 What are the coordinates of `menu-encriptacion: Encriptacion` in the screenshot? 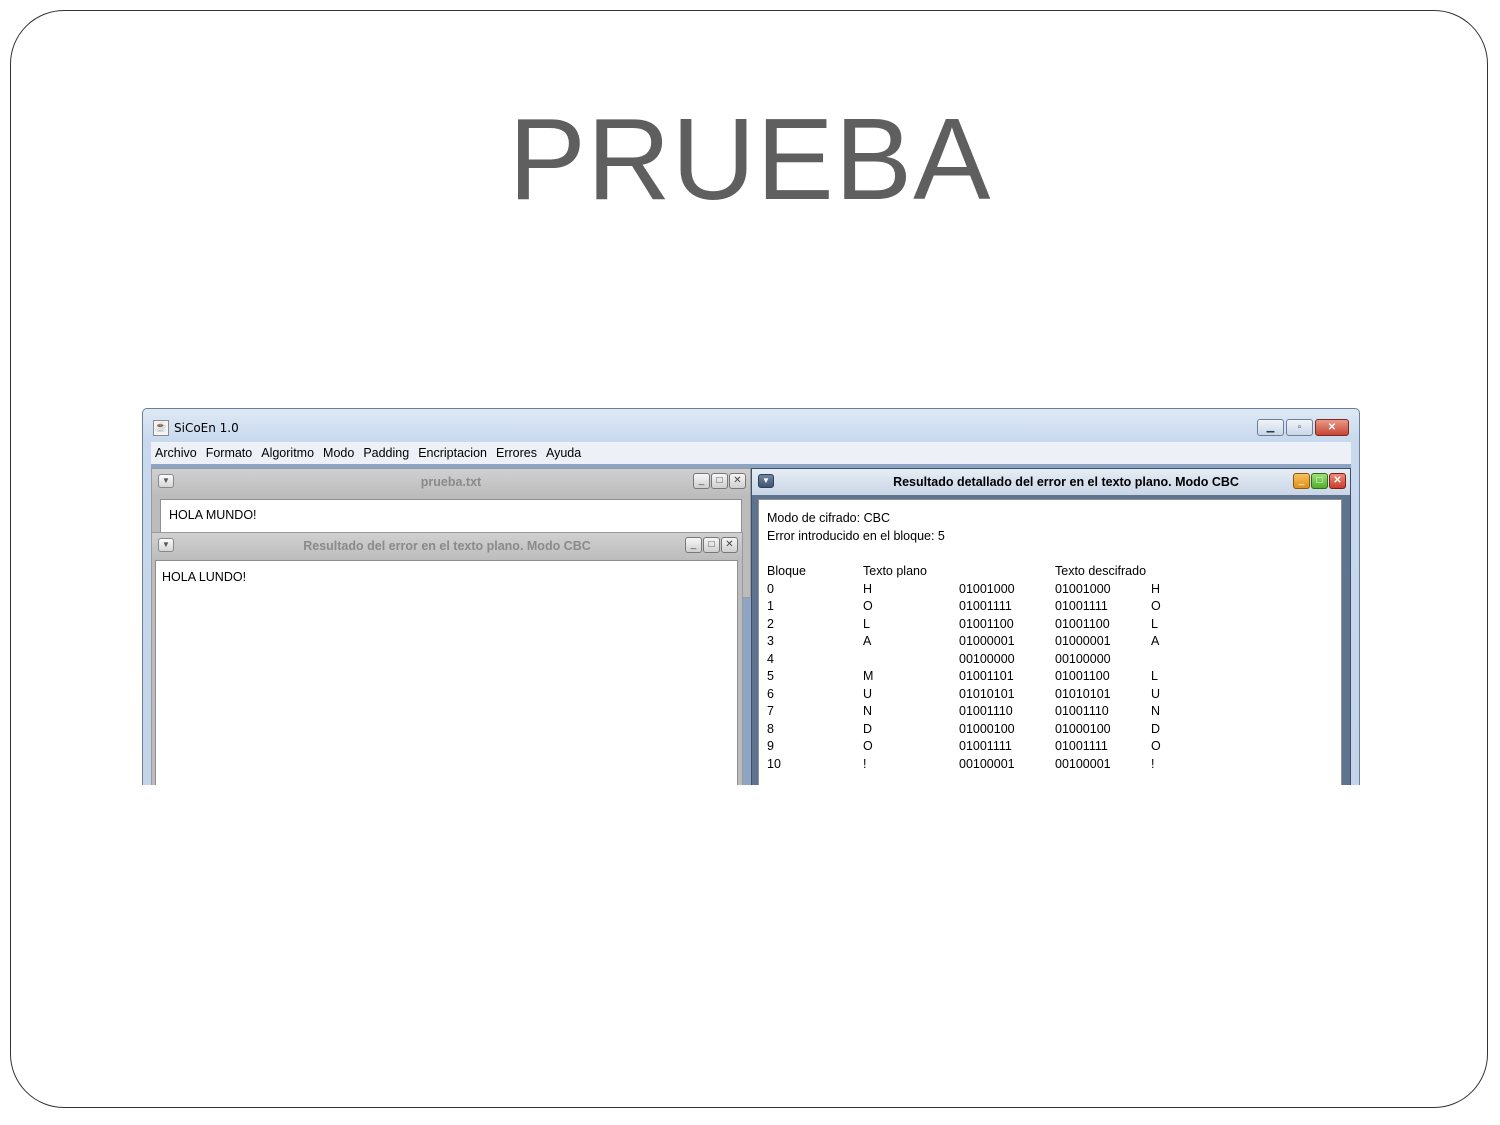 It's located at (453, 453).